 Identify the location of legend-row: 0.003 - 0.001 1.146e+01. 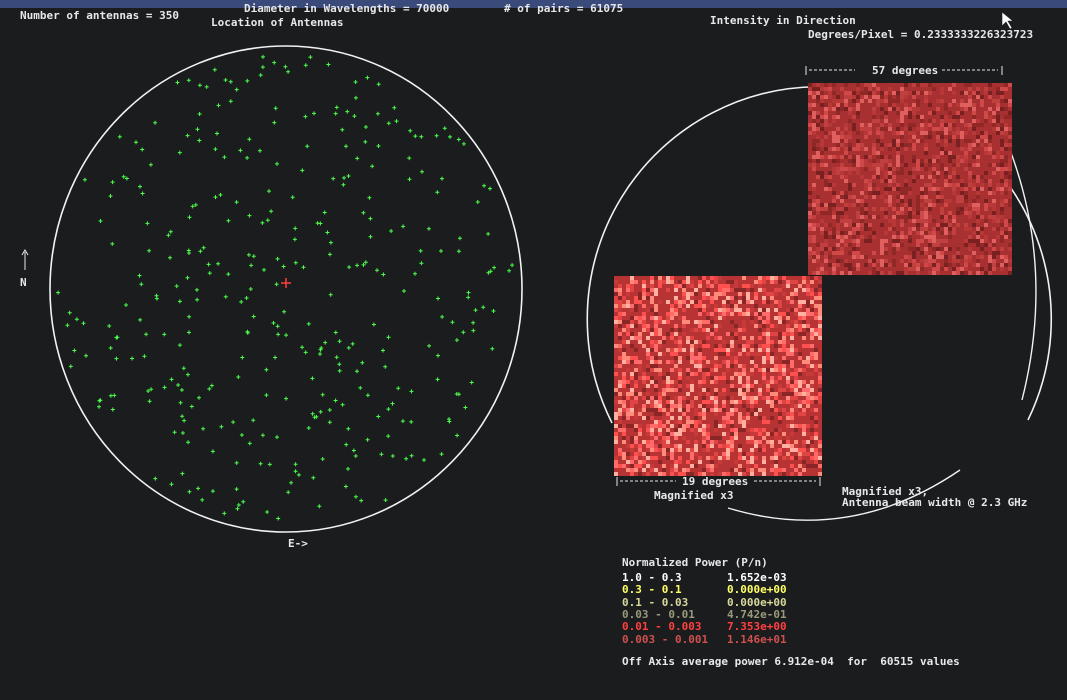
(704, 639).